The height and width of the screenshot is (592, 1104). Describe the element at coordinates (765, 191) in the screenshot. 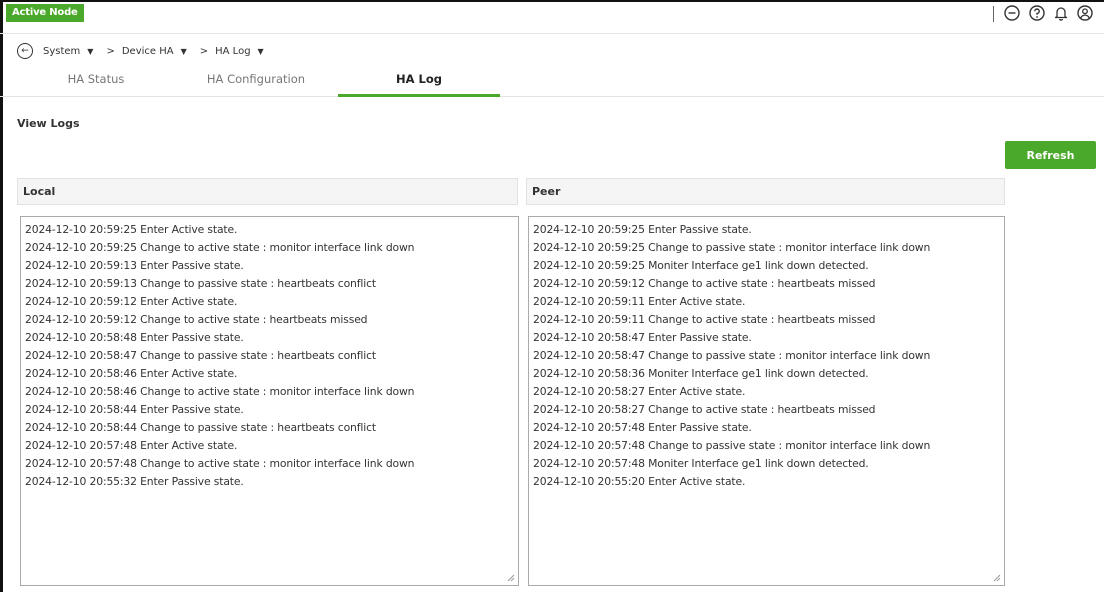

I see `peer-column-header: Peer` at that location.